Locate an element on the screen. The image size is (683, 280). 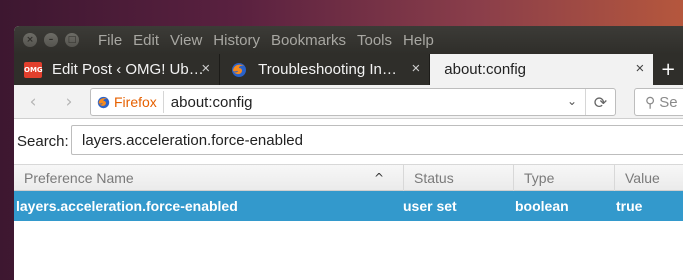
window-controls: × – □ is located at coordinates (56, 40).